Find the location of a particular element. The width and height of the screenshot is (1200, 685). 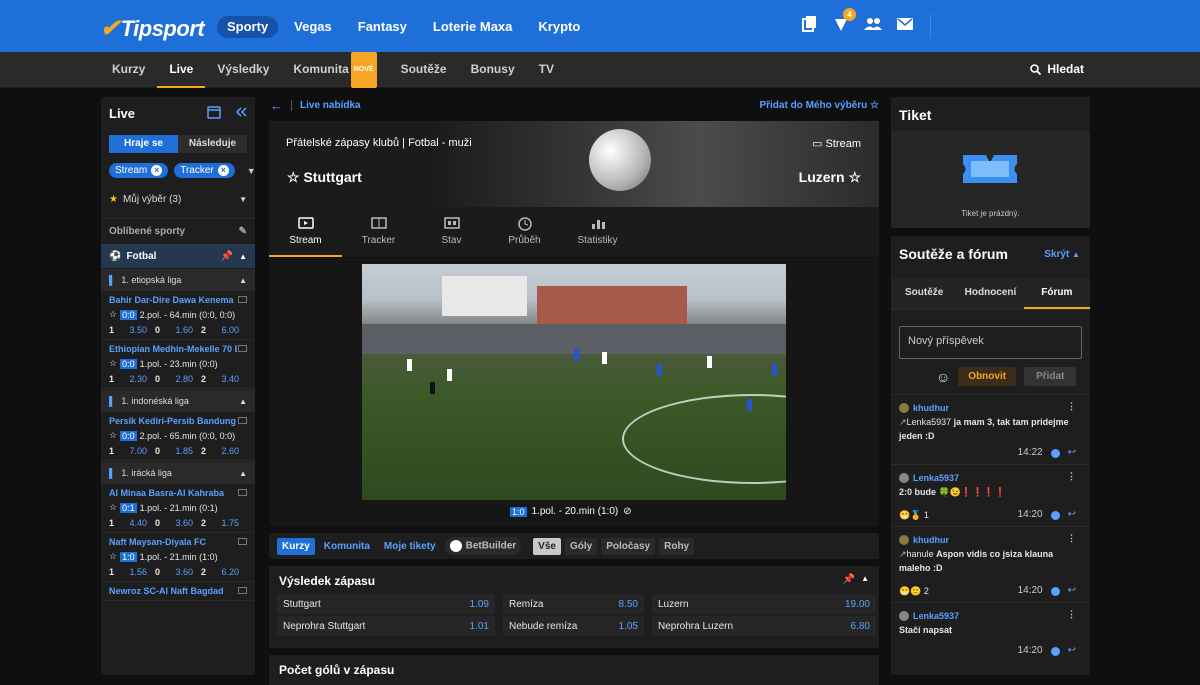

calendar-icon is located at coordinates (214, 112).